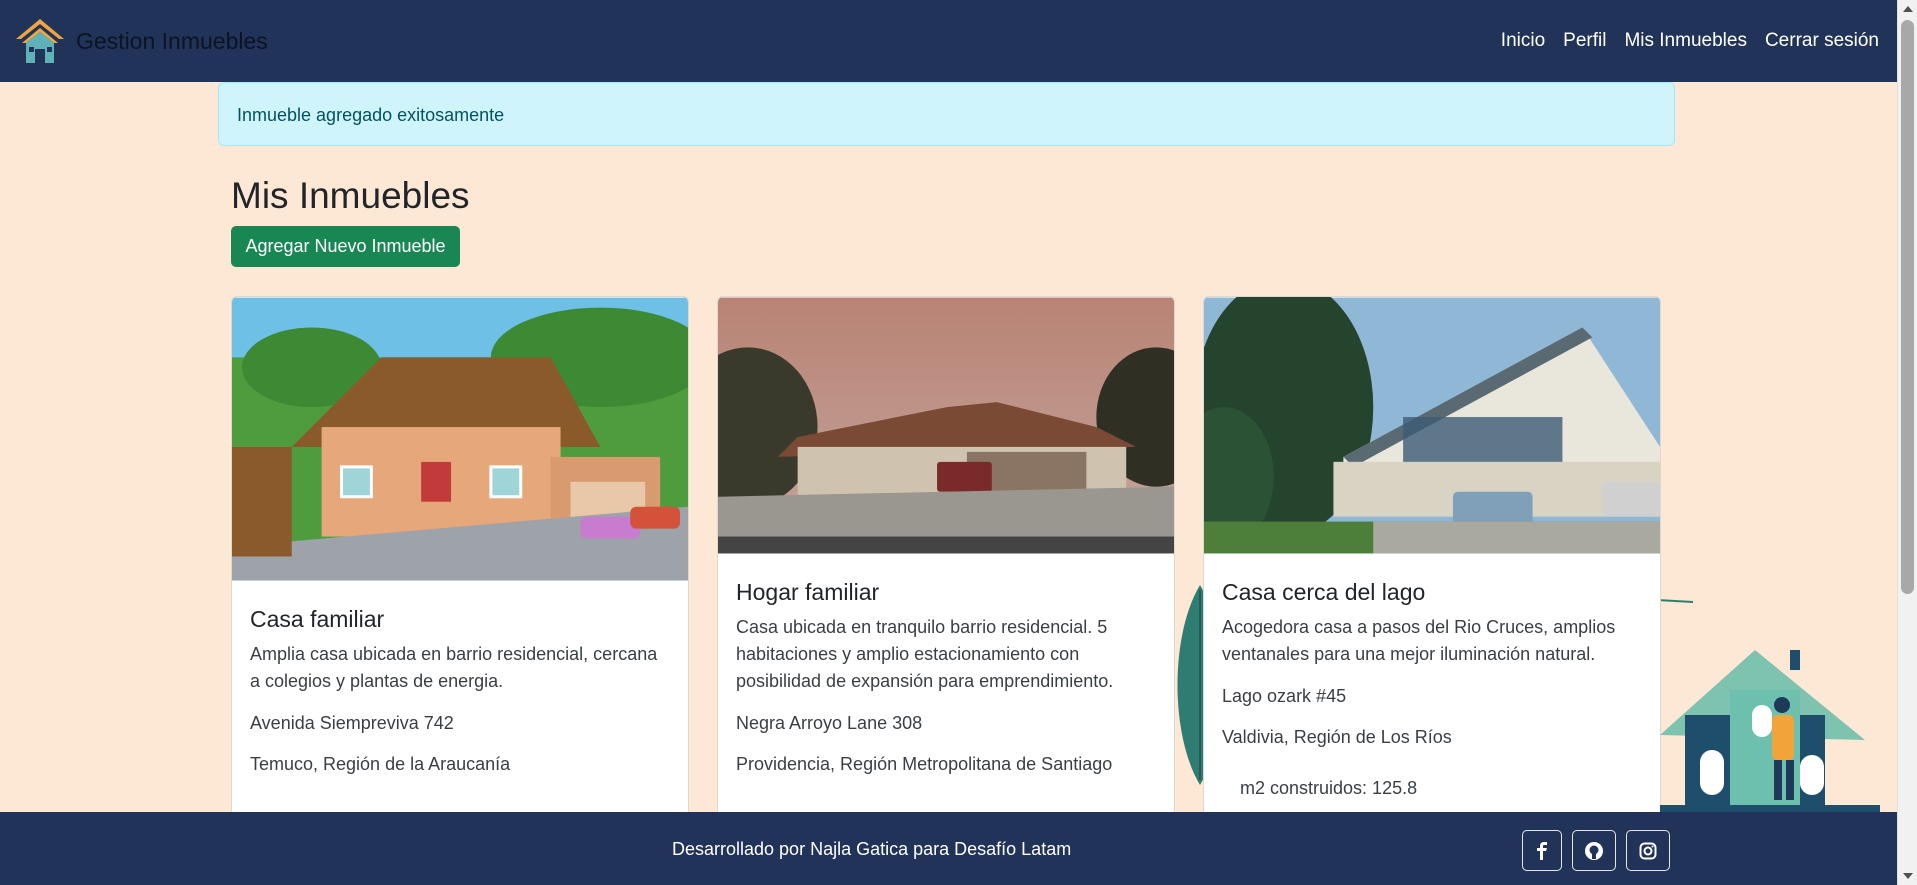  What do you see at coordinates (345, 246) in the screenshot?
I see `add-property-button: Agregar Nuevo Inmueble` at bounding box center [345, 246].